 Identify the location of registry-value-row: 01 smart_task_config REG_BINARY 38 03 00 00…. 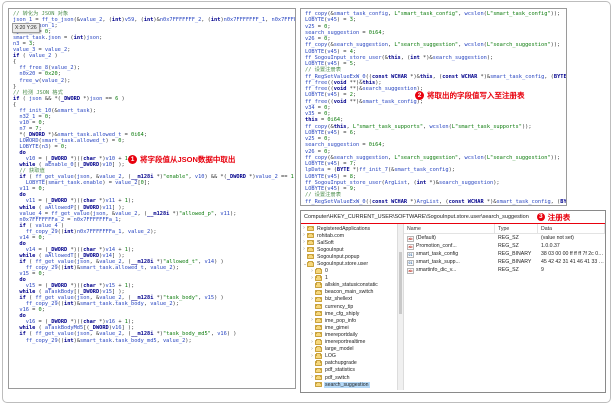
(504, 254).